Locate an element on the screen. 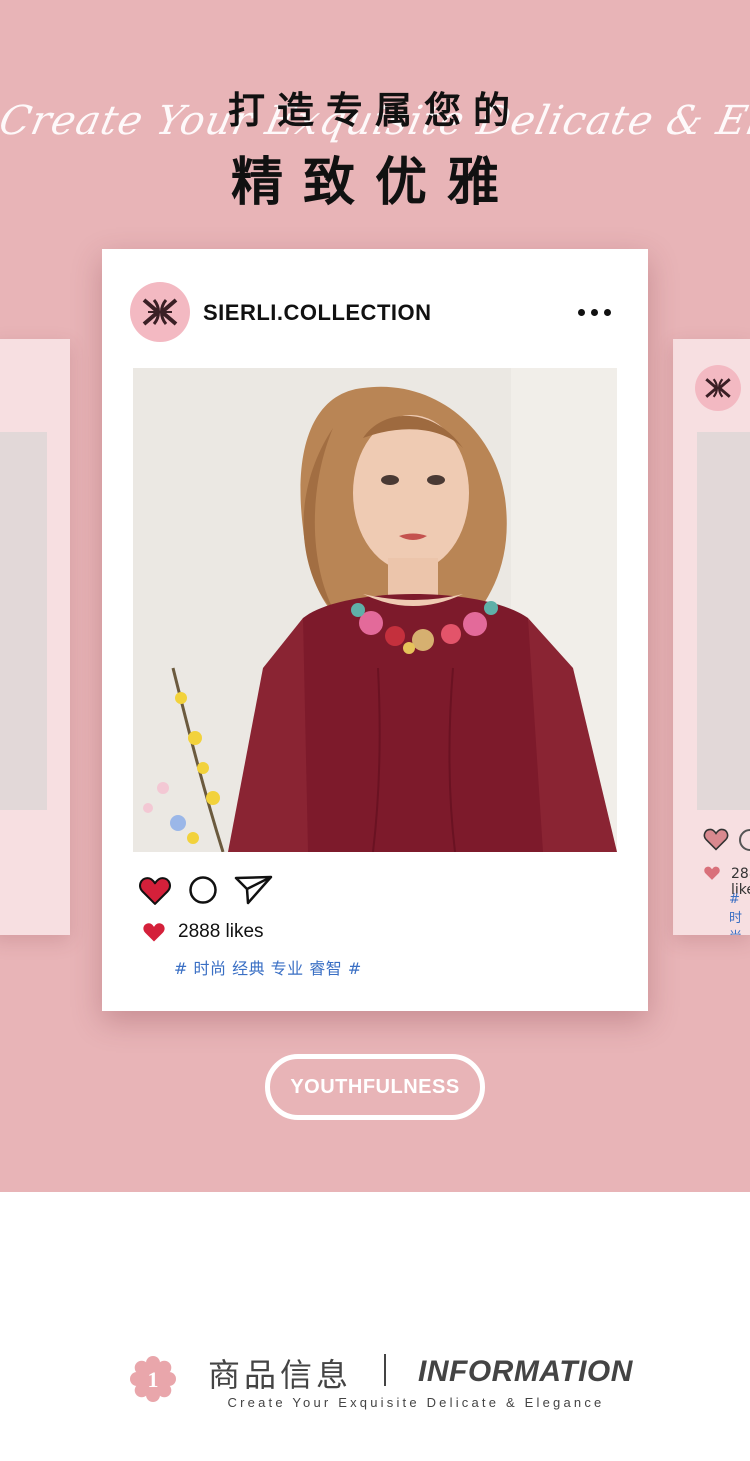  more-options-button is located at coordinates (594, 312).